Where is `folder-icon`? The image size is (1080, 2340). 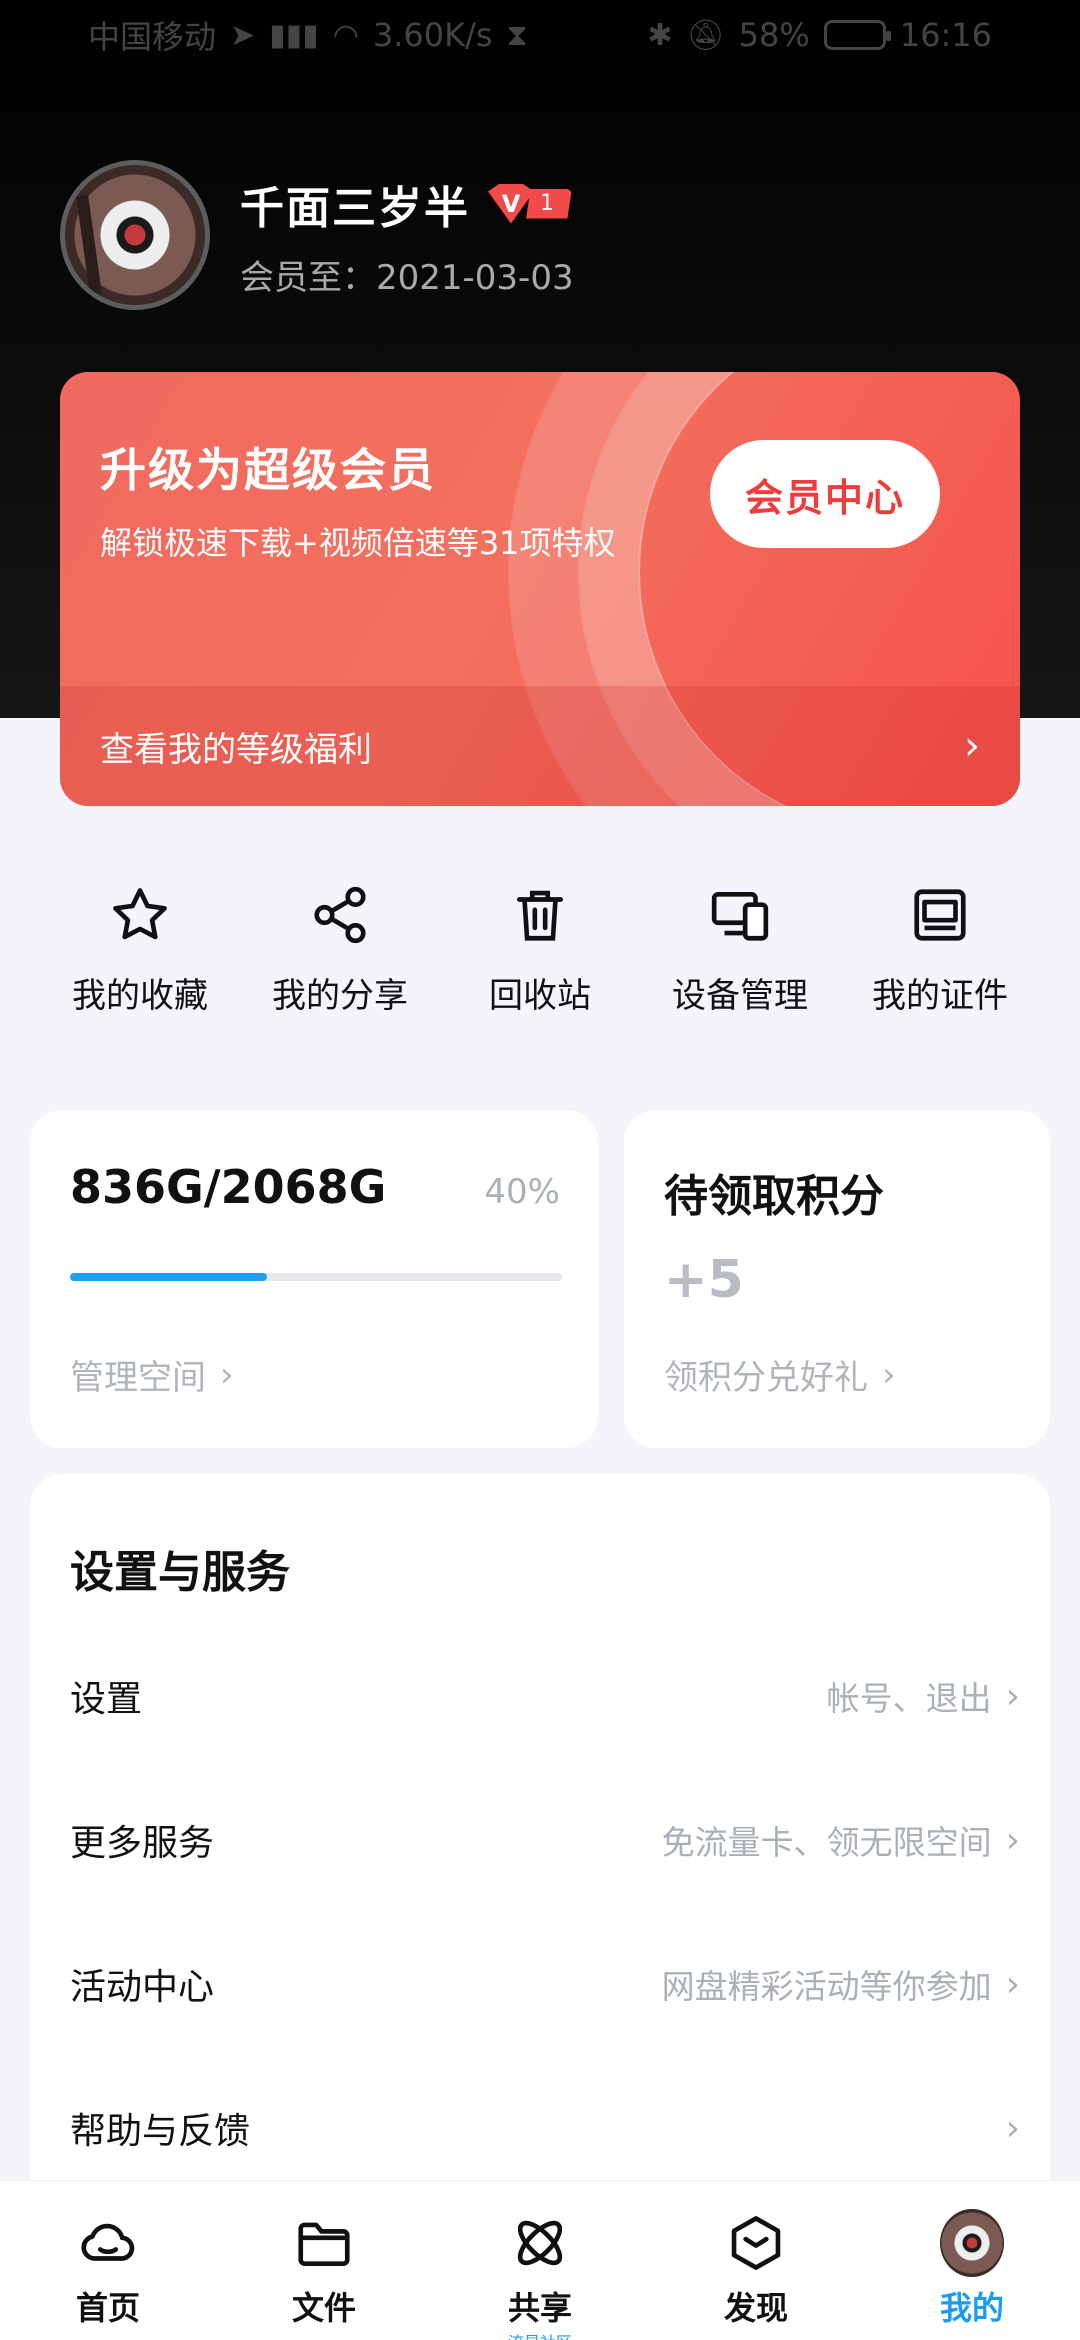 folder-icon is located at coordinates (324, 2243).